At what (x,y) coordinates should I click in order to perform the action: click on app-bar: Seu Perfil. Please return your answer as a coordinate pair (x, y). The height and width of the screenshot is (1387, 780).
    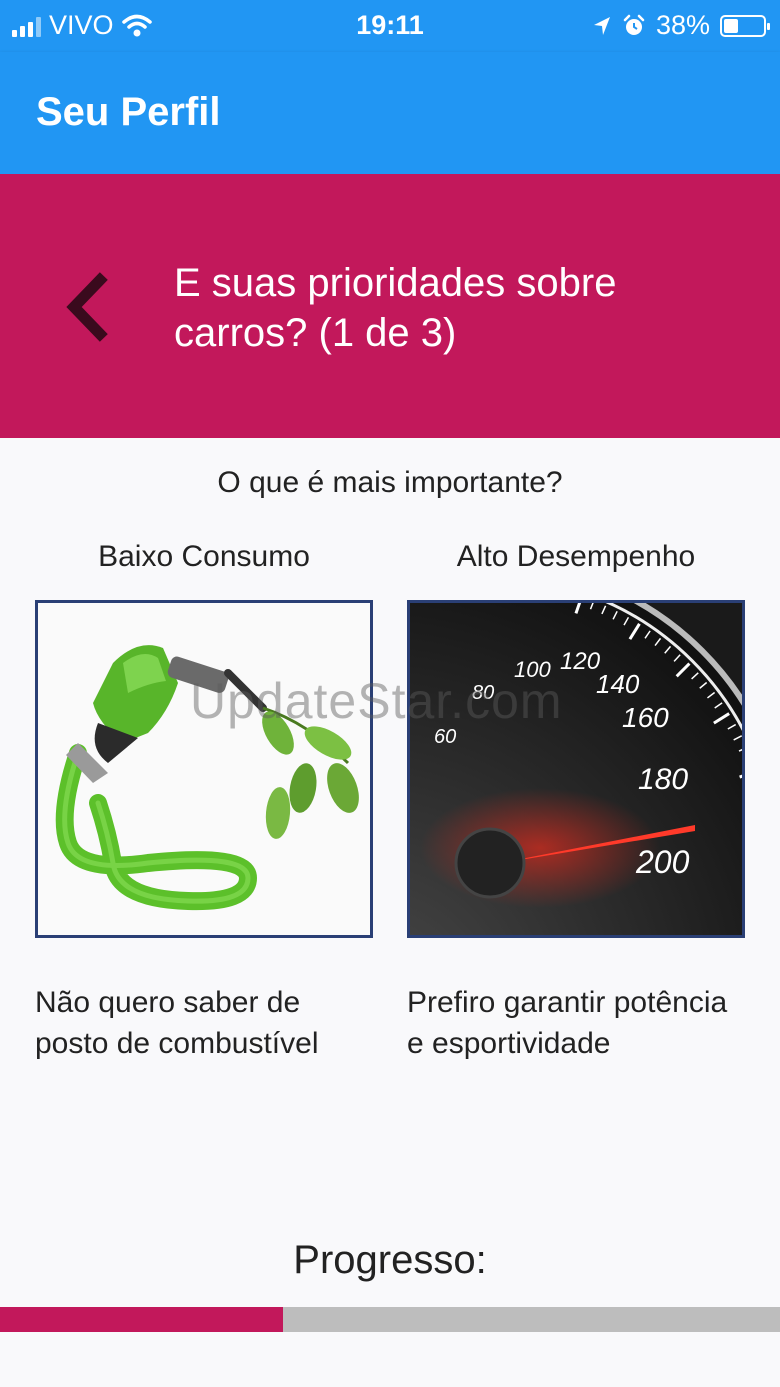
    Looking at the image, I should click on (390, 113).